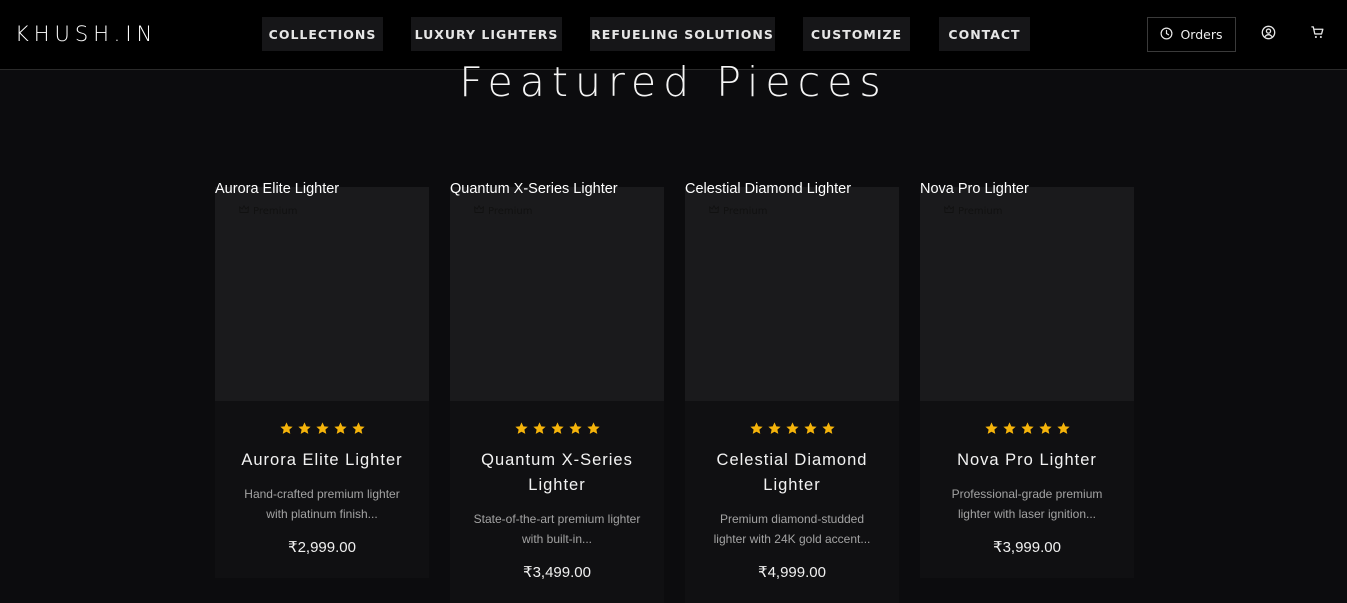  Describe the element at coordinates (1027, 460) in the screenshot. I see `product-name: Nova Pro Lighter` at that location.